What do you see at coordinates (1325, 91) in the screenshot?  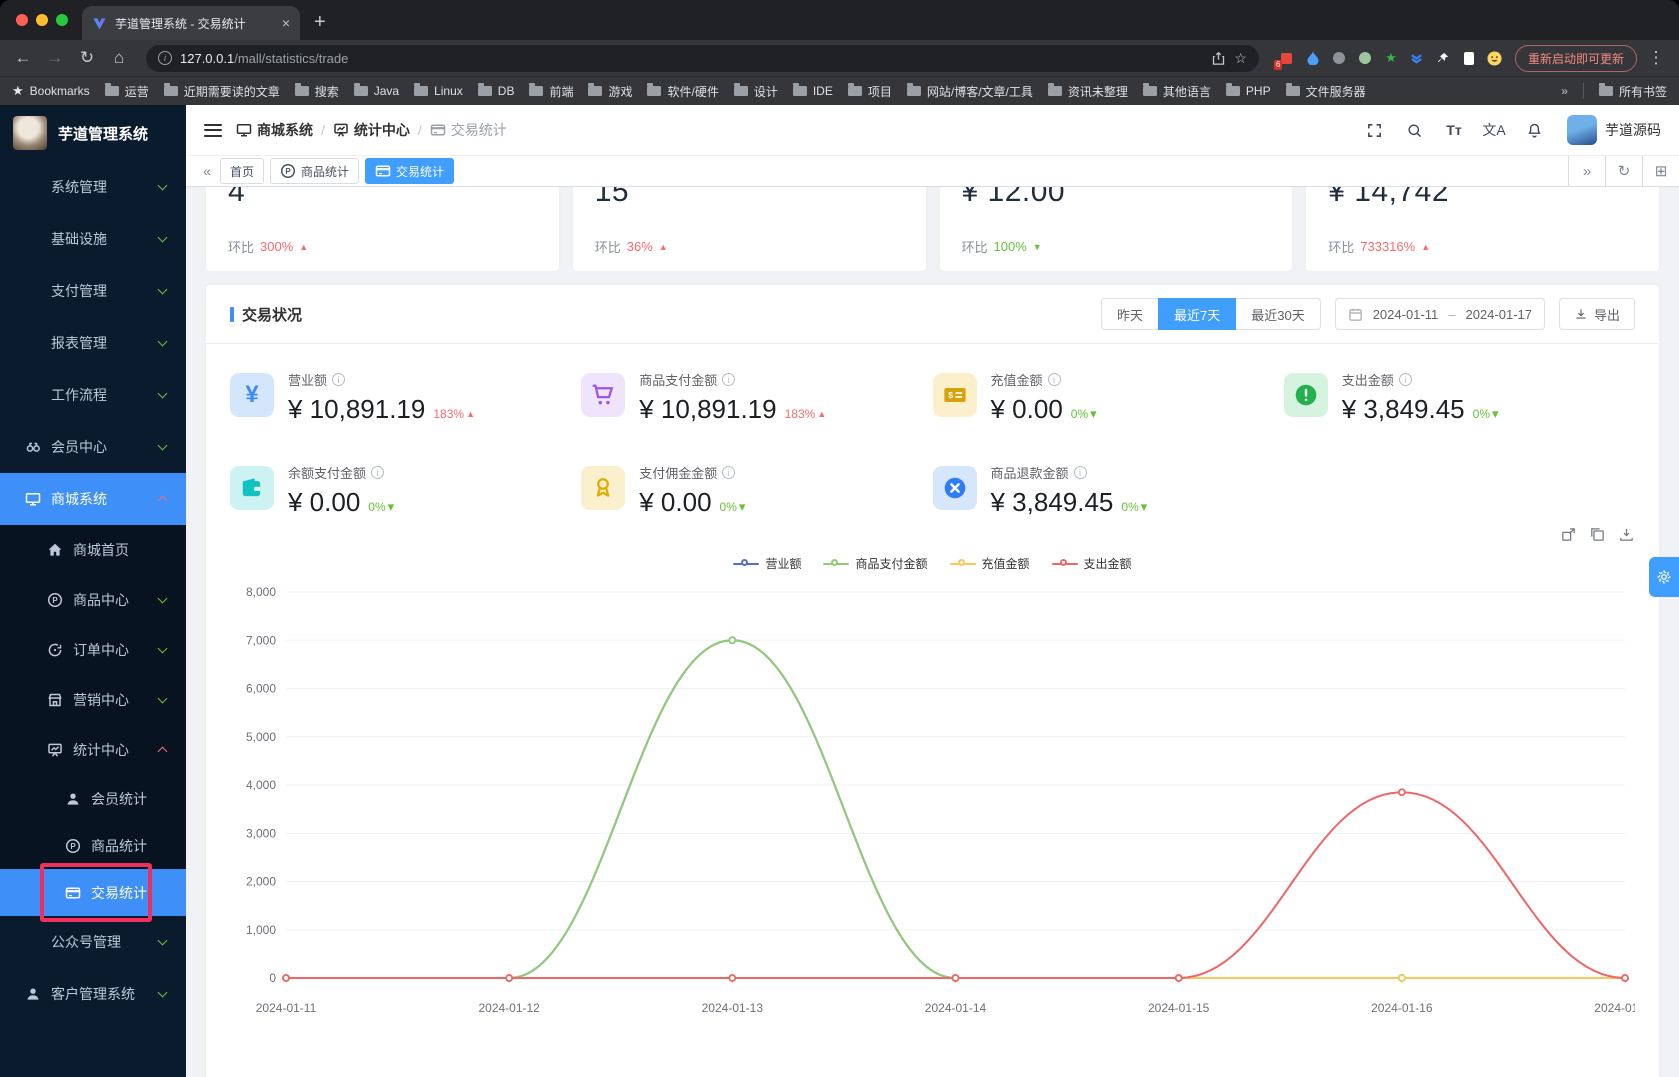 I see `bookmark-folder-item: 文件服务器` at bounding box center [1325, 91].